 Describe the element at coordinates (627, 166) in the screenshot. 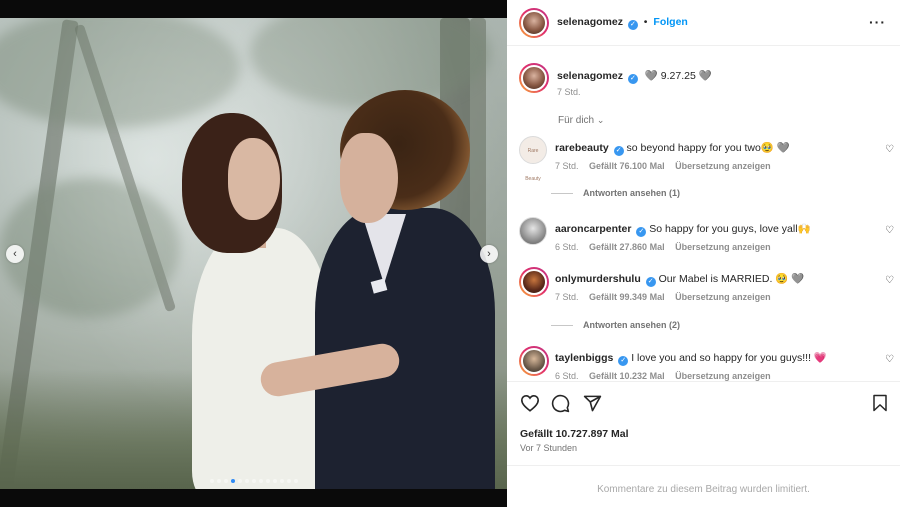

I see `comment-likes: Gefällt 76.100 Mal` at that location.